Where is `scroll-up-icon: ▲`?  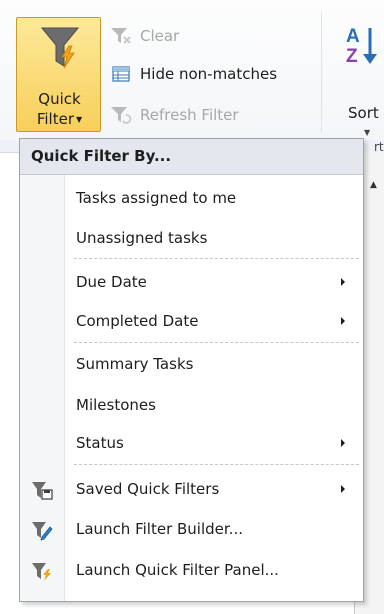 scroll-up-icon: ▲ is located at coordinates (373, 185).